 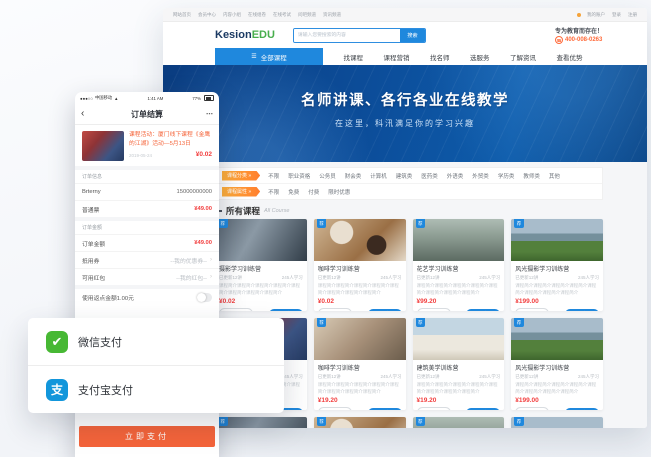 What do you see at coordinates (82, 114) in the screenshot?
I see `back-chevron-icon: ‹` at bounding box center [82, 114].